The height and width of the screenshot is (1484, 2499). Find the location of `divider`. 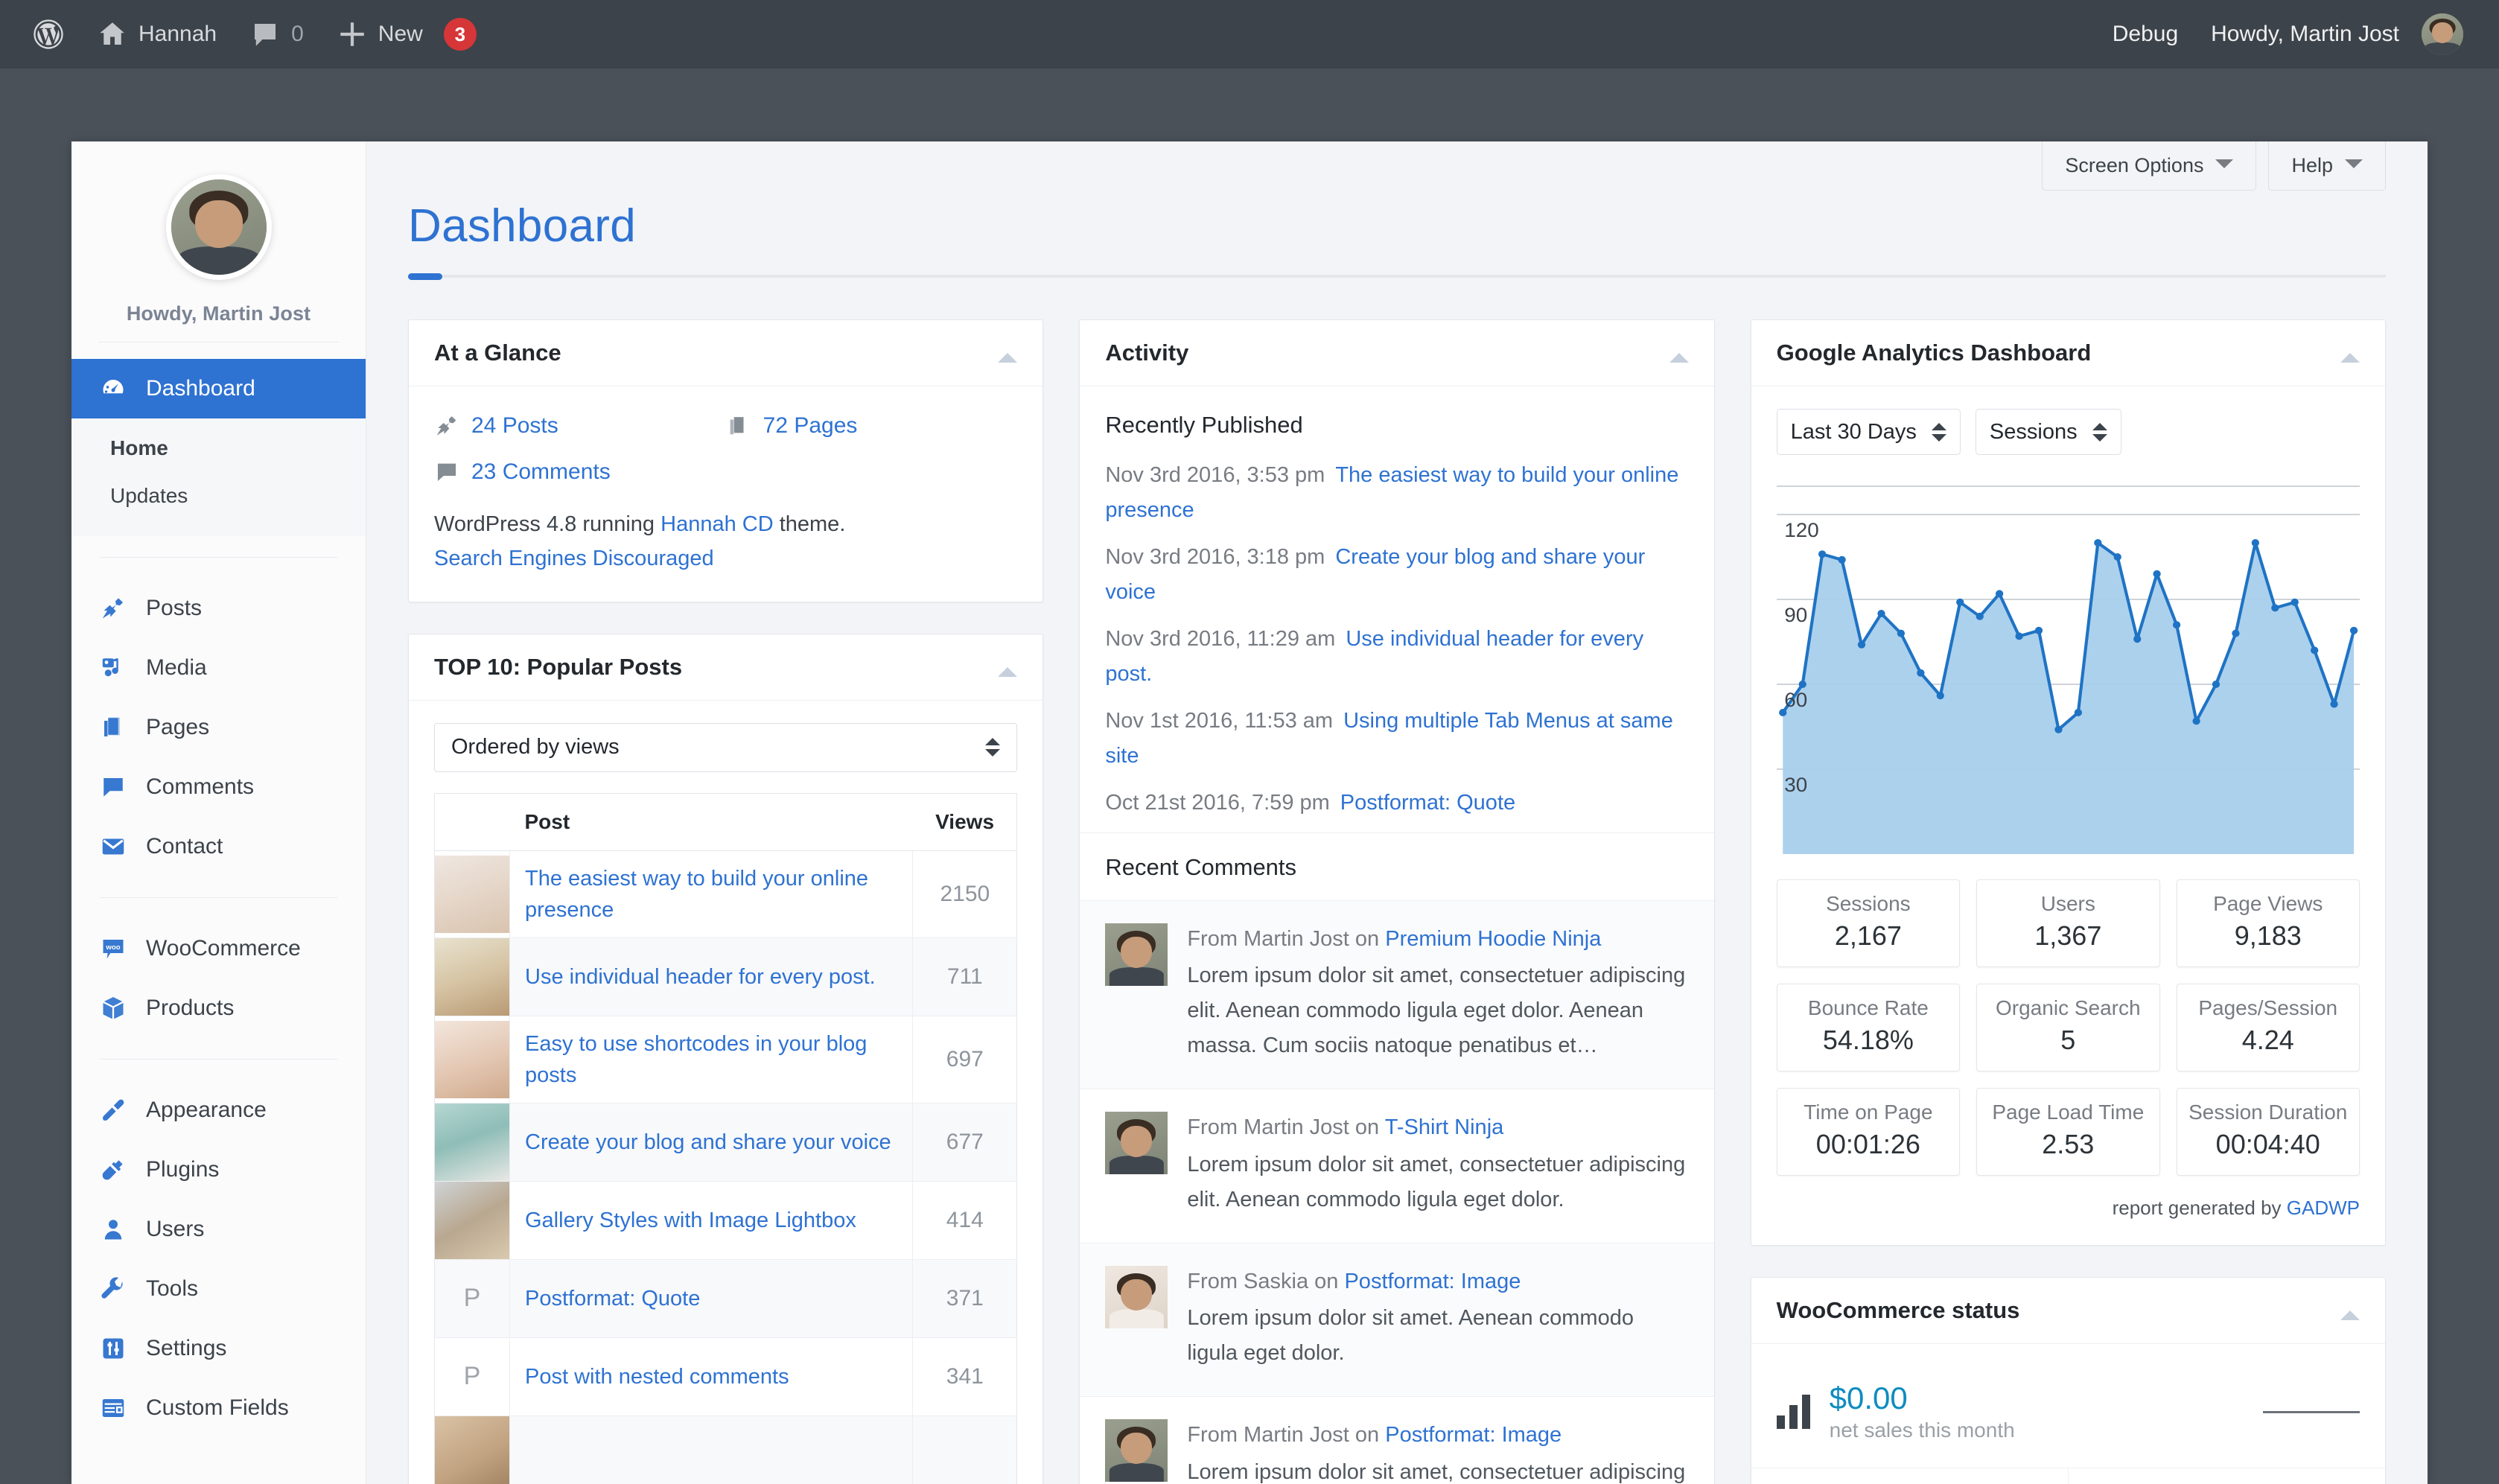

divider is located at coordinates (218, 342).